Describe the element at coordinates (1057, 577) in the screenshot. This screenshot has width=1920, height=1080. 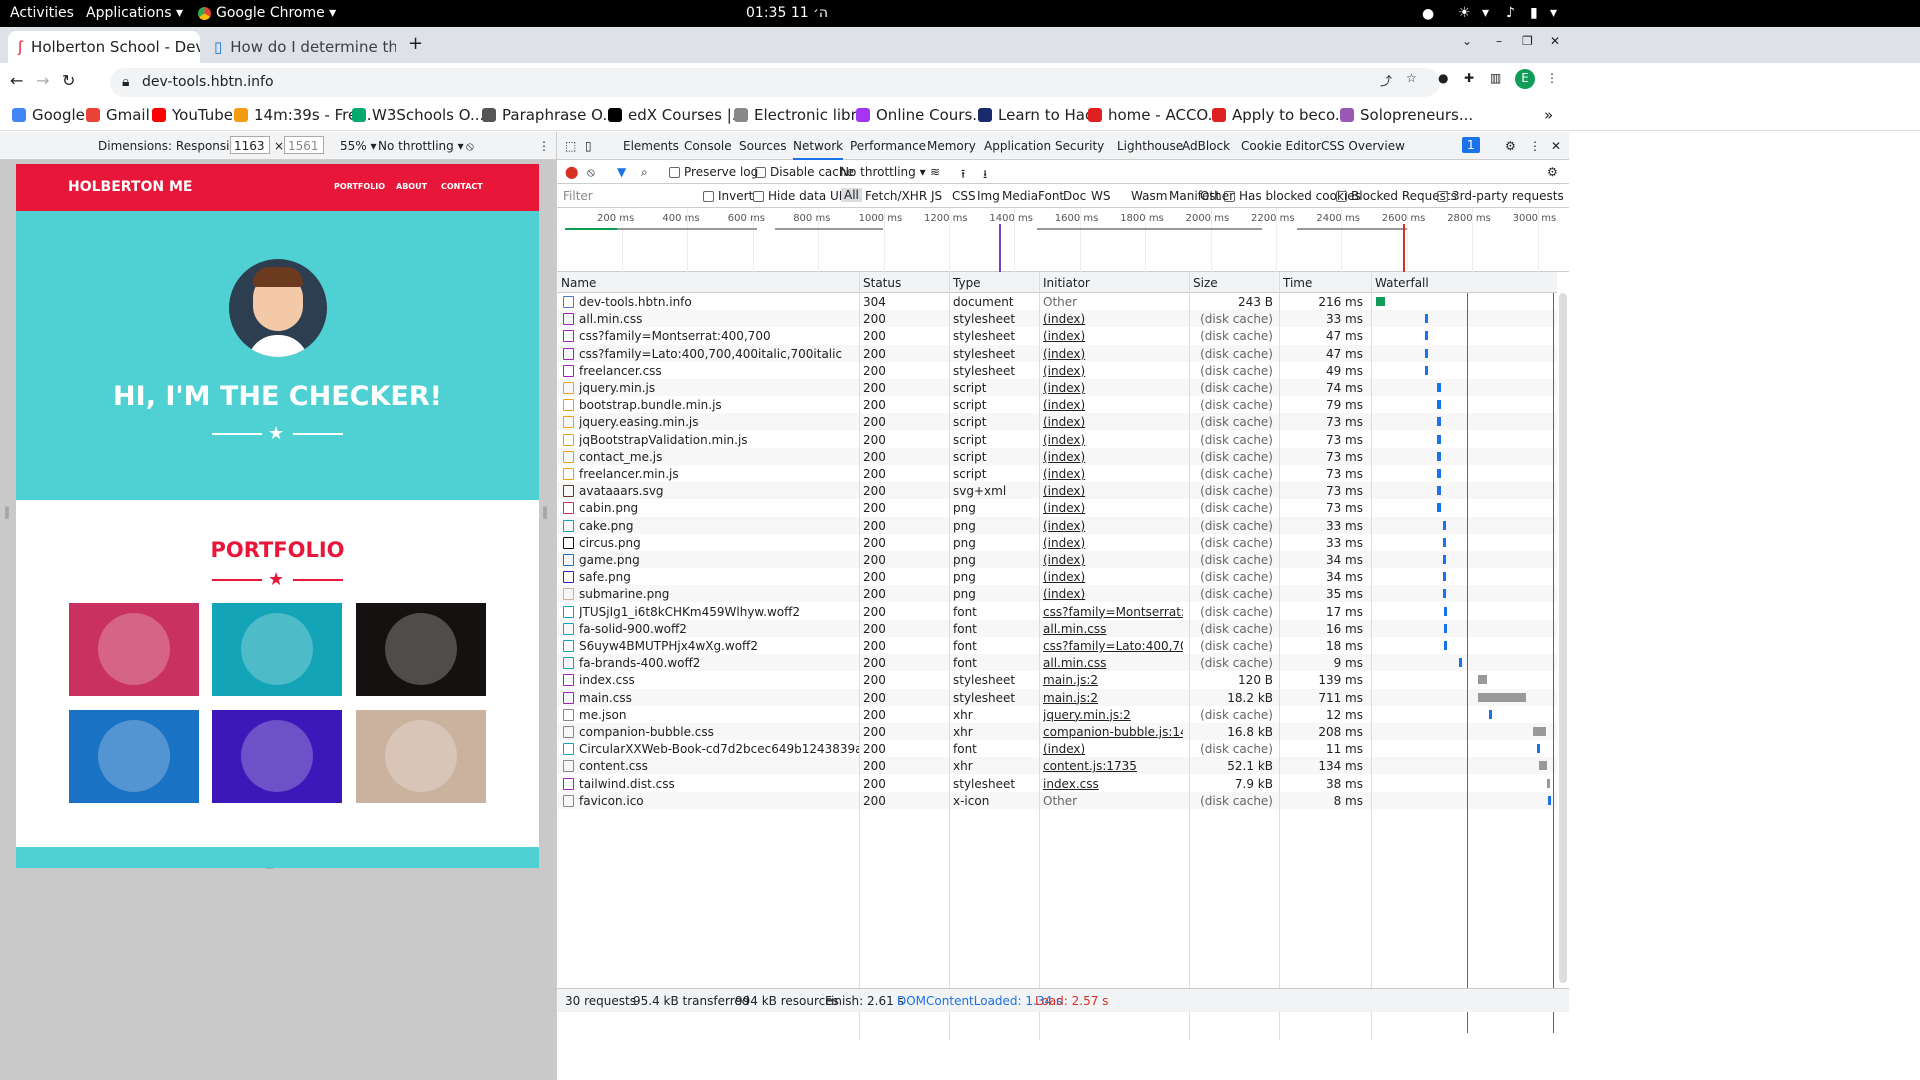
I see `table-row: safe.png 200 png (index) (disk cache) 34 ms` at that location.